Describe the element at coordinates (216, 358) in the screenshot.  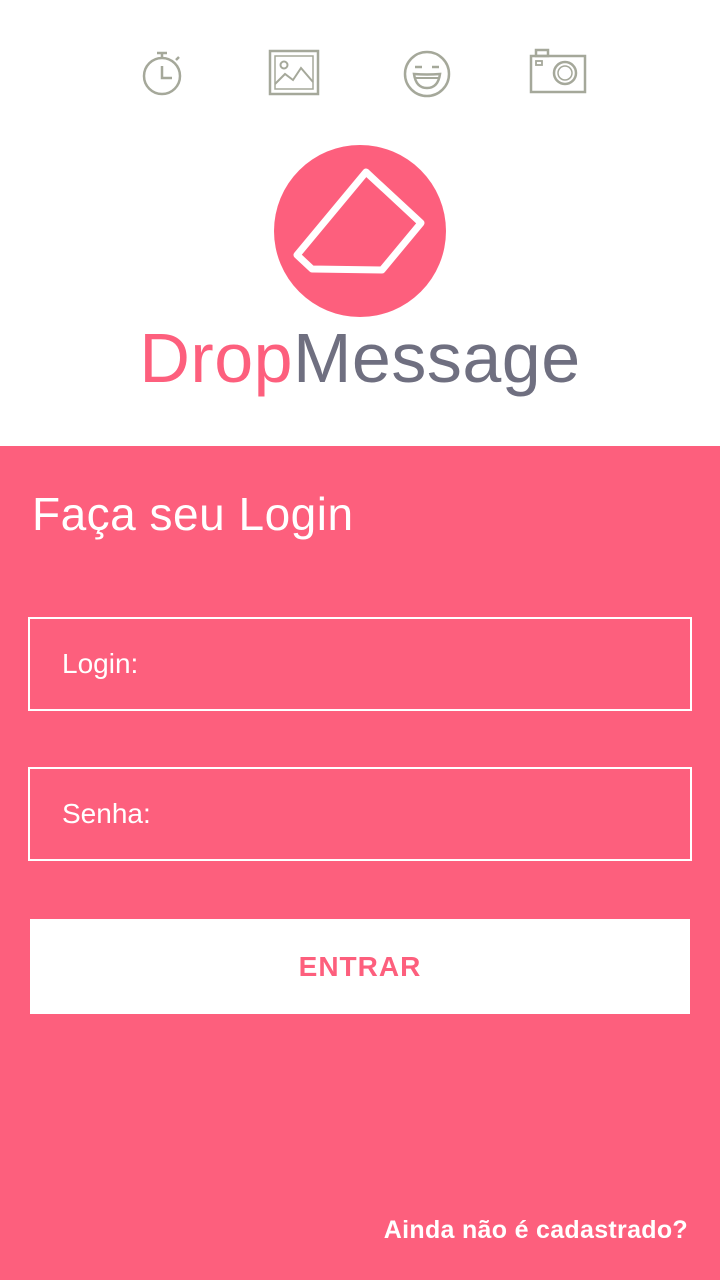
I see `brand-title-drop: Drop` at that location.